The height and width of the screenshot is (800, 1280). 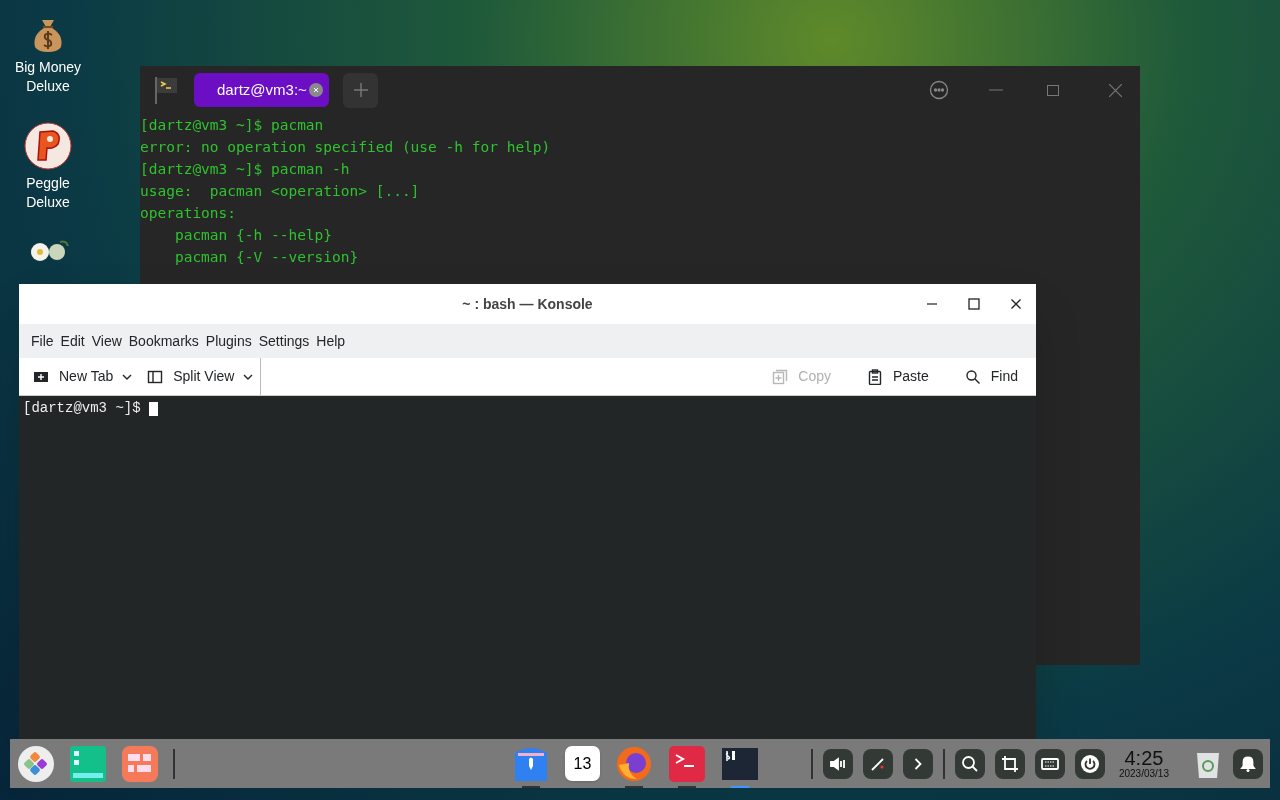 I want to click on shell-prompt: [dartz@vm3 ~]$, so click(x=82, y=408).